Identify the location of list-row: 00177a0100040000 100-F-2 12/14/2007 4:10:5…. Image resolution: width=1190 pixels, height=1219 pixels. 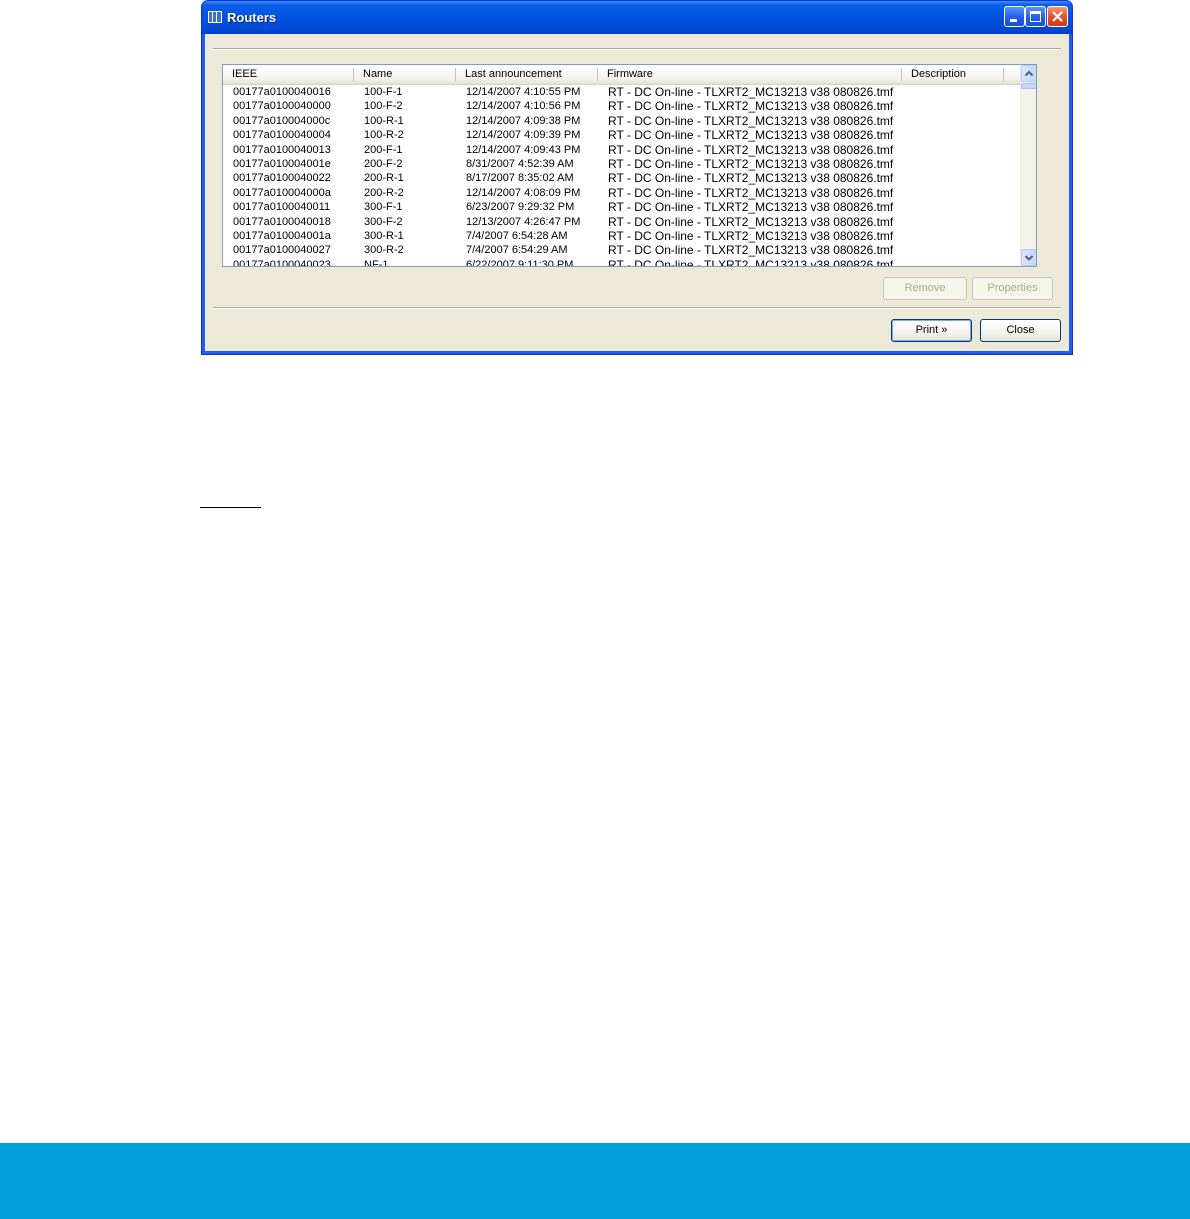
(621, 106).